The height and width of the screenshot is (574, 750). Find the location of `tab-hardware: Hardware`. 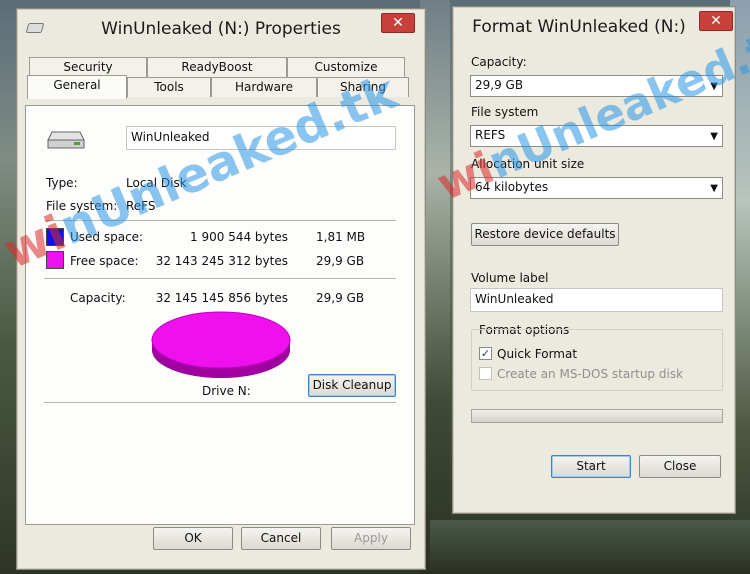

tab-hardware: Hardware is located at coordinates (264, 87).